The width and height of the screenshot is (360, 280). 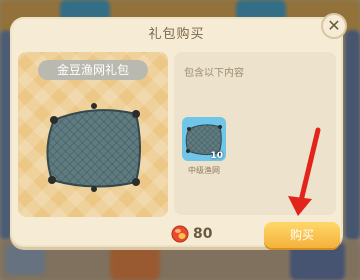 I want to click on item-name: 中级渔网, so click(x=204, y=170).